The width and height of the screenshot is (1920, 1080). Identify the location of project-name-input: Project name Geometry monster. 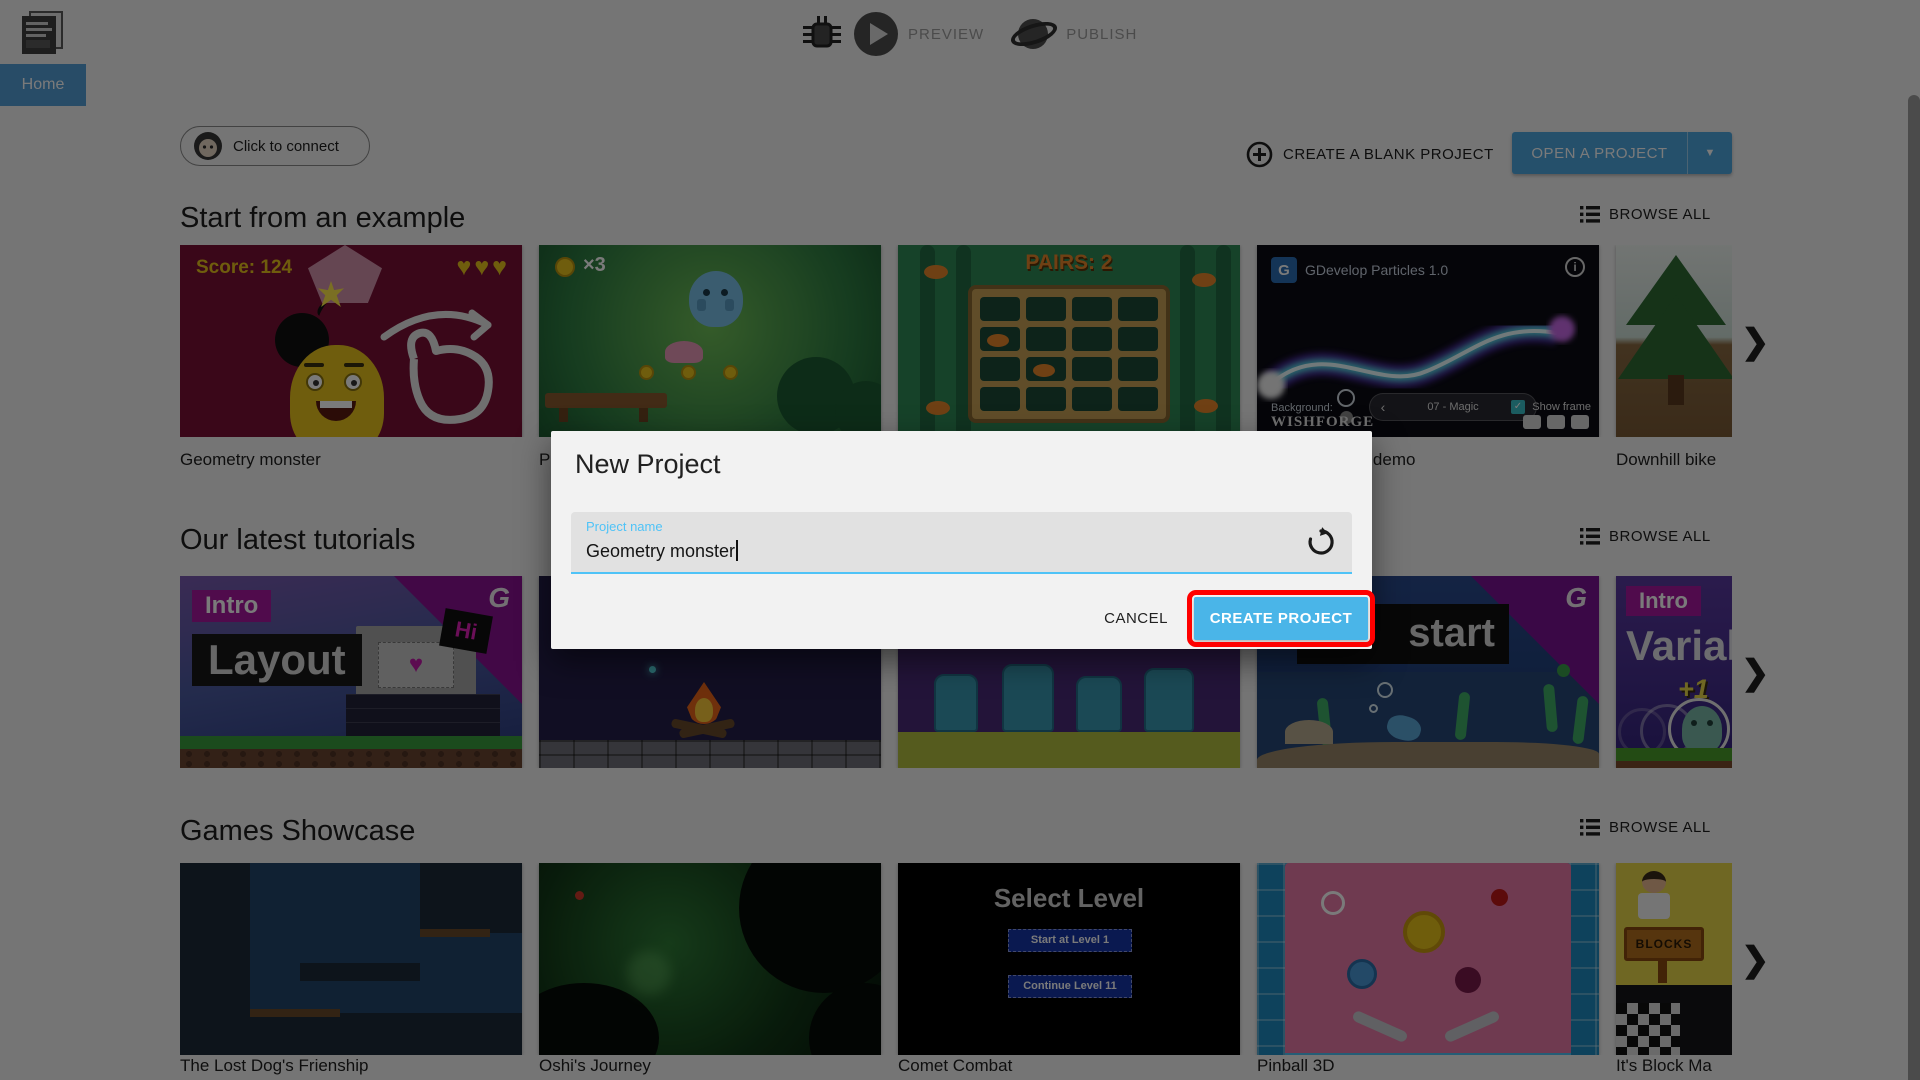
(961, 543).